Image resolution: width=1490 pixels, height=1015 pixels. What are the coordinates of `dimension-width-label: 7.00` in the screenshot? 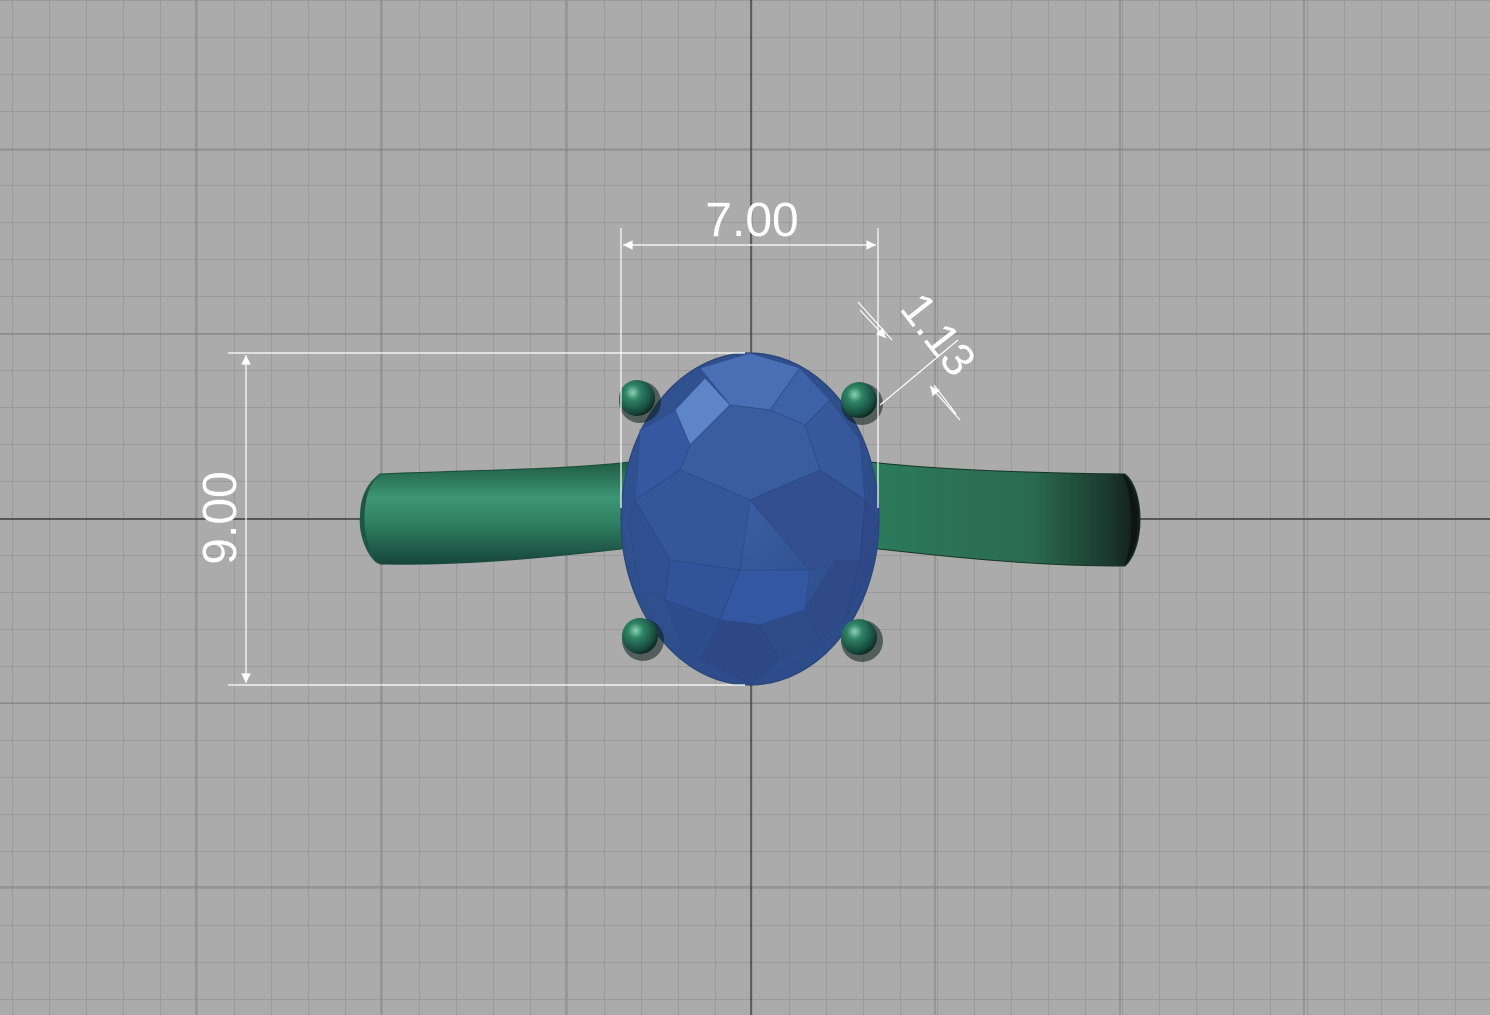 It's located at (751, 220).